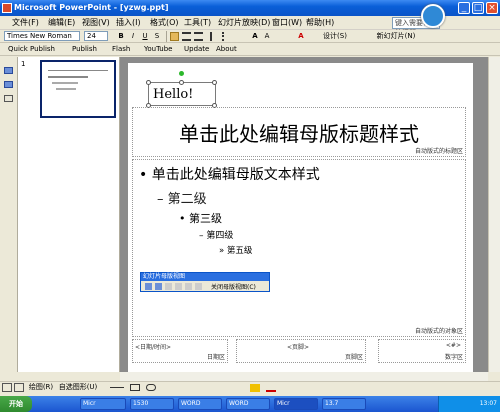 The height and width of the screenshot is (412, 500). Describe the element at coordinates (152, 404) in the screenshot. I see `taskbar-item: 1530` at that location.